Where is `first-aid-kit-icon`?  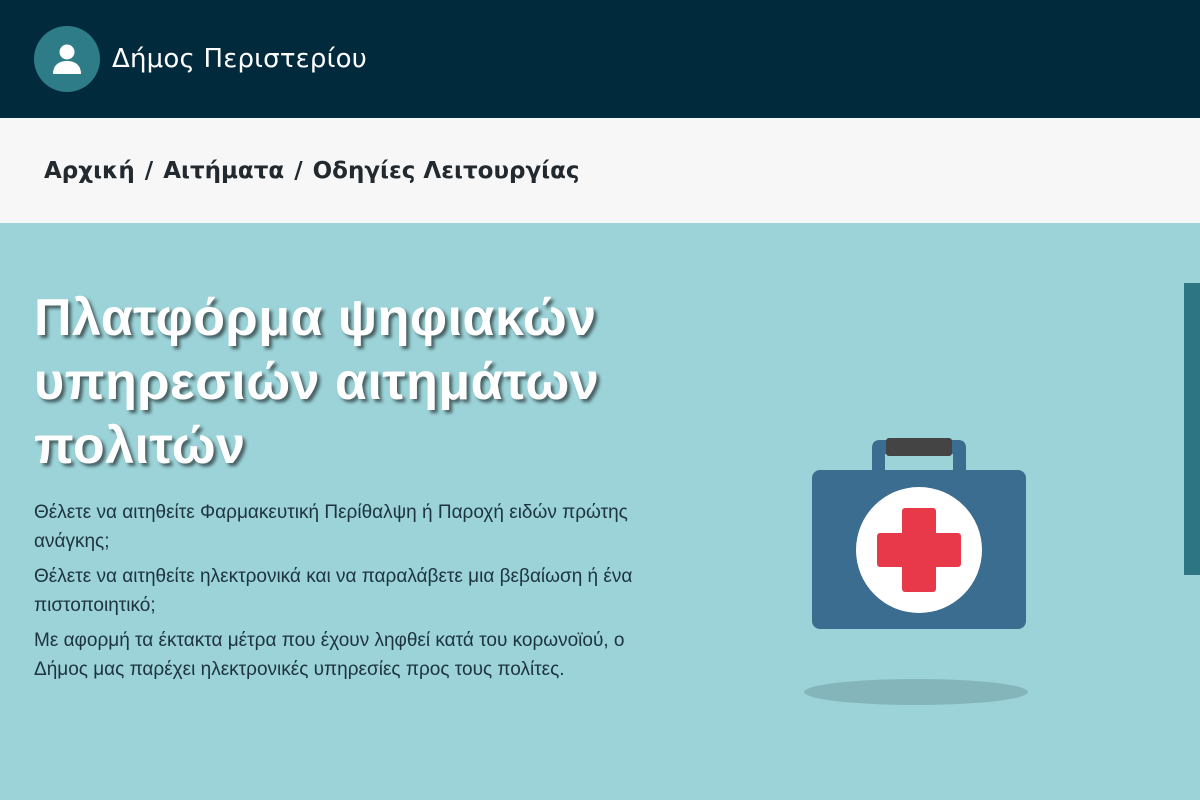
first-aid-kit-icon is located at coordinates (918, 572).